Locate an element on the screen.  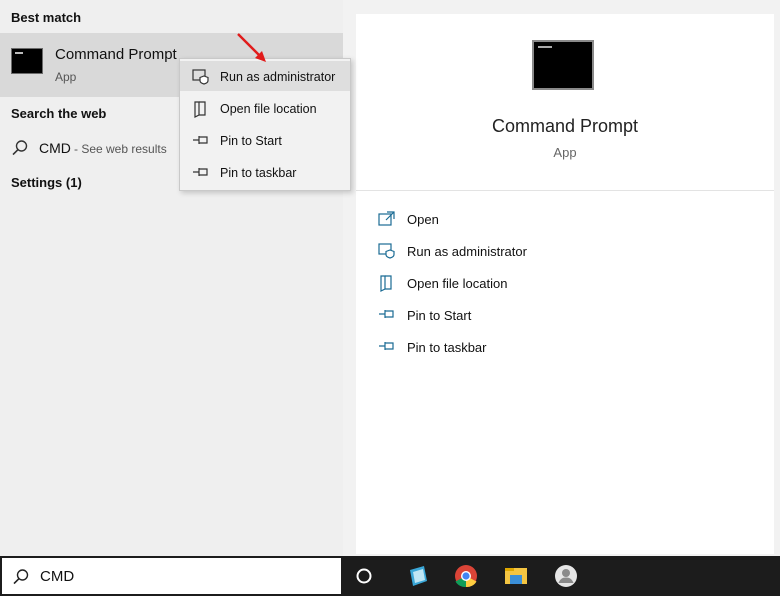
context-item-label: Run as administrator is located at coordinates (278, 77).